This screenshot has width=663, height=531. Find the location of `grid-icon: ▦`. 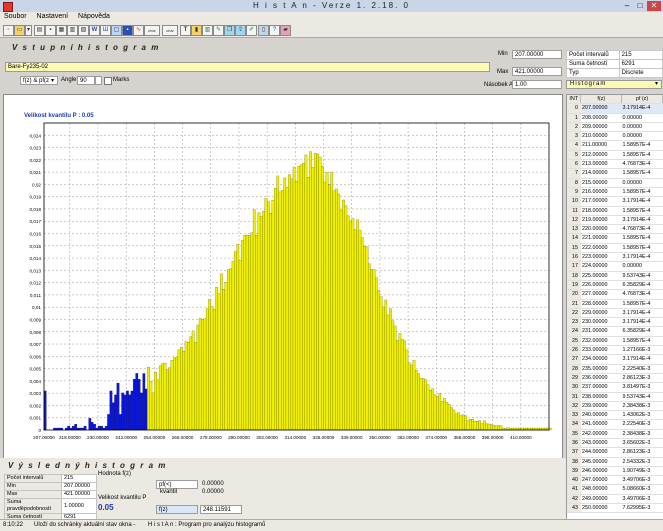

grid-icon: ▦ is located at coordinates (61, 30).